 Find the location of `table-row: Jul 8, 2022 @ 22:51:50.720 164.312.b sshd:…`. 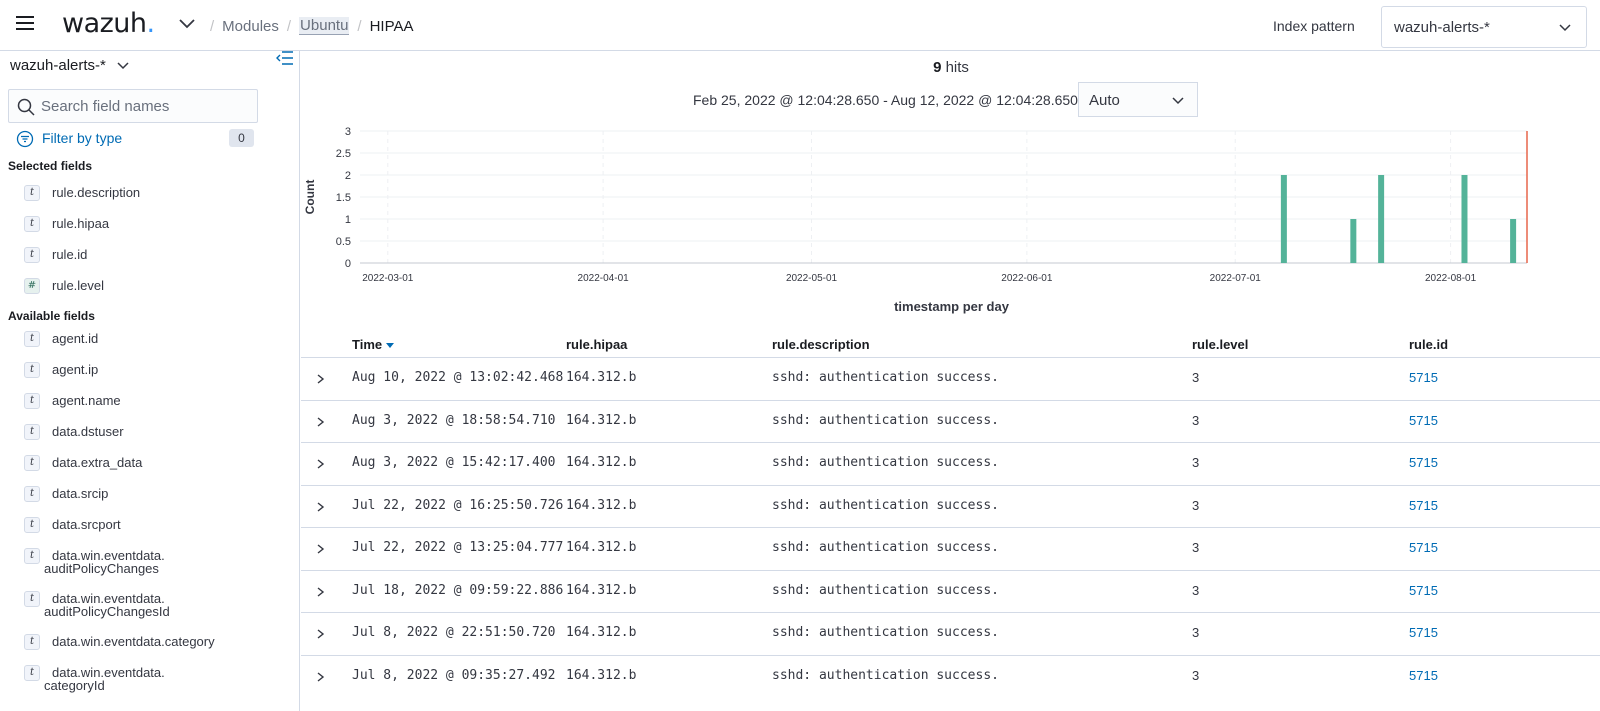

table-row: Jul 8, 2022 @ 22:51:50.720 164.312.b sshd:… is located at coordinates (950, 633).